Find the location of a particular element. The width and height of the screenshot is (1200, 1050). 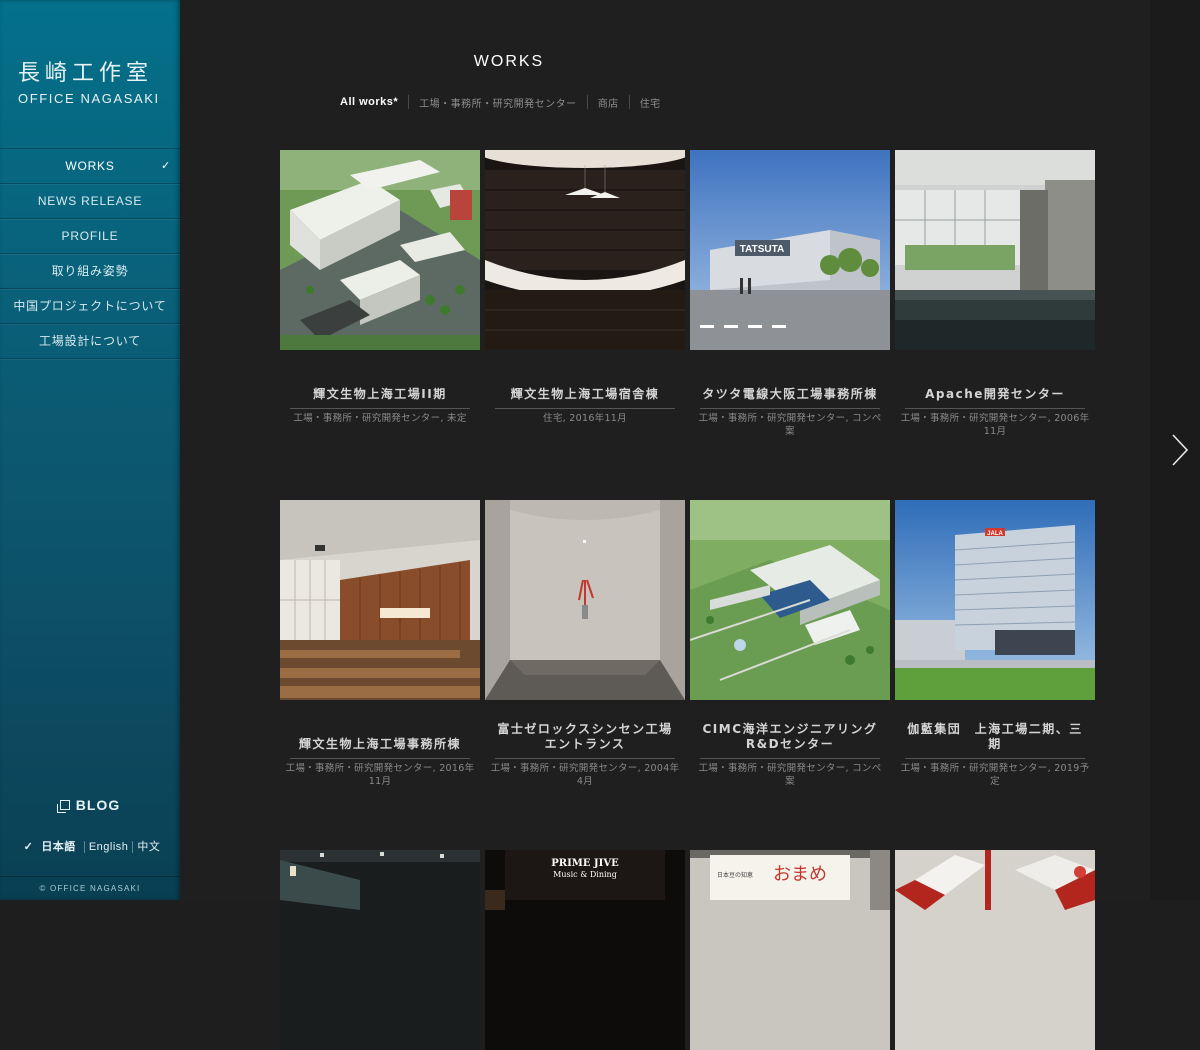

nav-item-label: 中国プロジェクトについて is located at coordinates (90, 306).